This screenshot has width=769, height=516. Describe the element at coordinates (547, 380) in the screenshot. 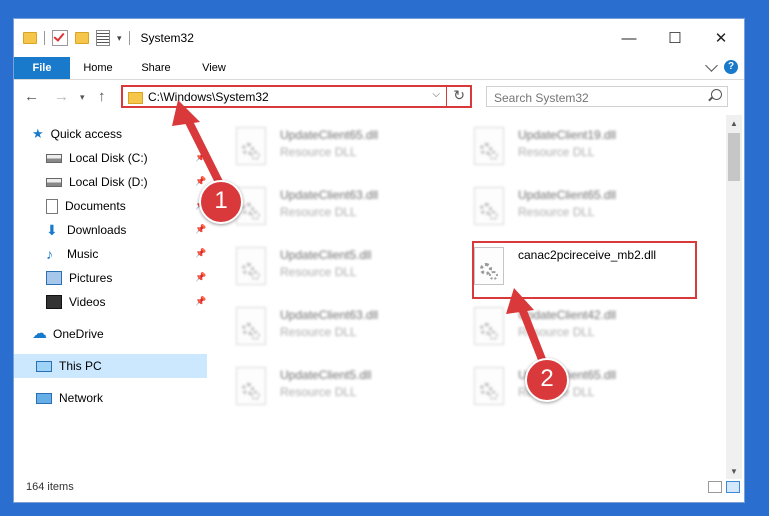

I see `callout-step-2: 2` at that location.